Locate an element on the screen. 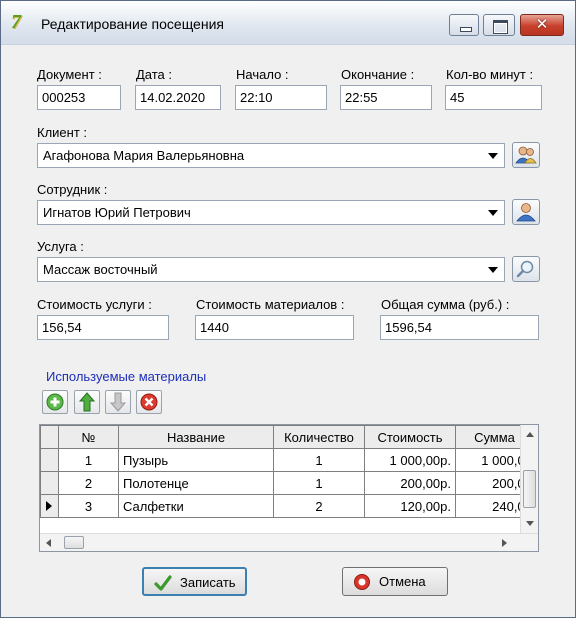  scroll-right-icon is located at coordinates (504, 543).